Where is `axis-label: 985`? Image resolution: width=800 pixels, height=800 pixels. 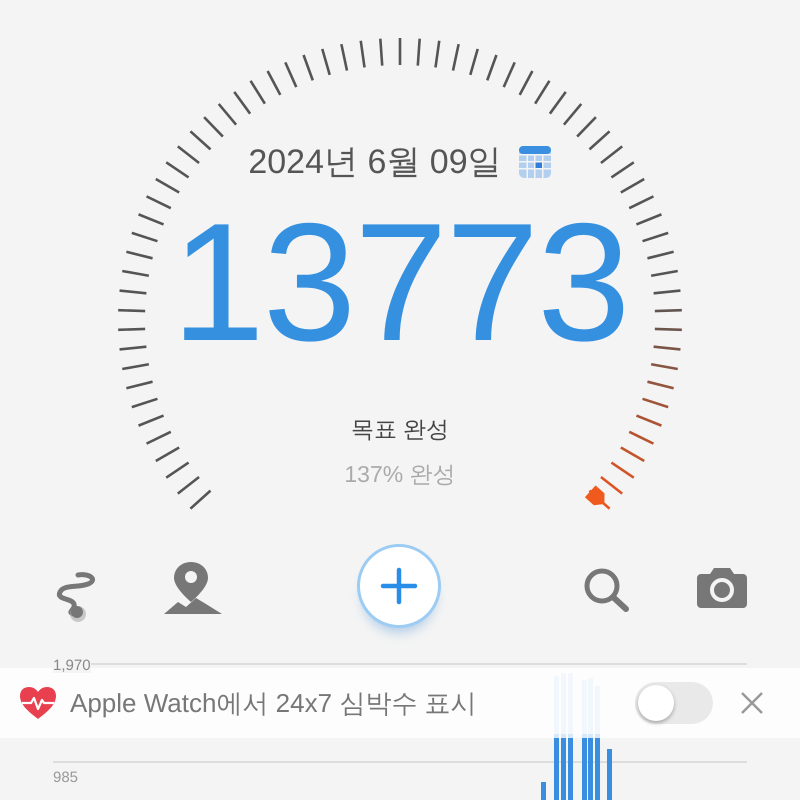
axis-label: 985 is located at coordinates (65, 777).